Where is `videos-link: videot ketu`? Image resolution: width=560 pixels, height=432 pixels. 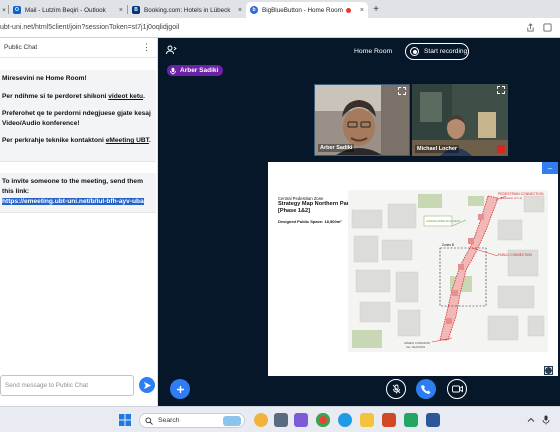
videos-link: videot ketu is located at coordinates (125, 96).